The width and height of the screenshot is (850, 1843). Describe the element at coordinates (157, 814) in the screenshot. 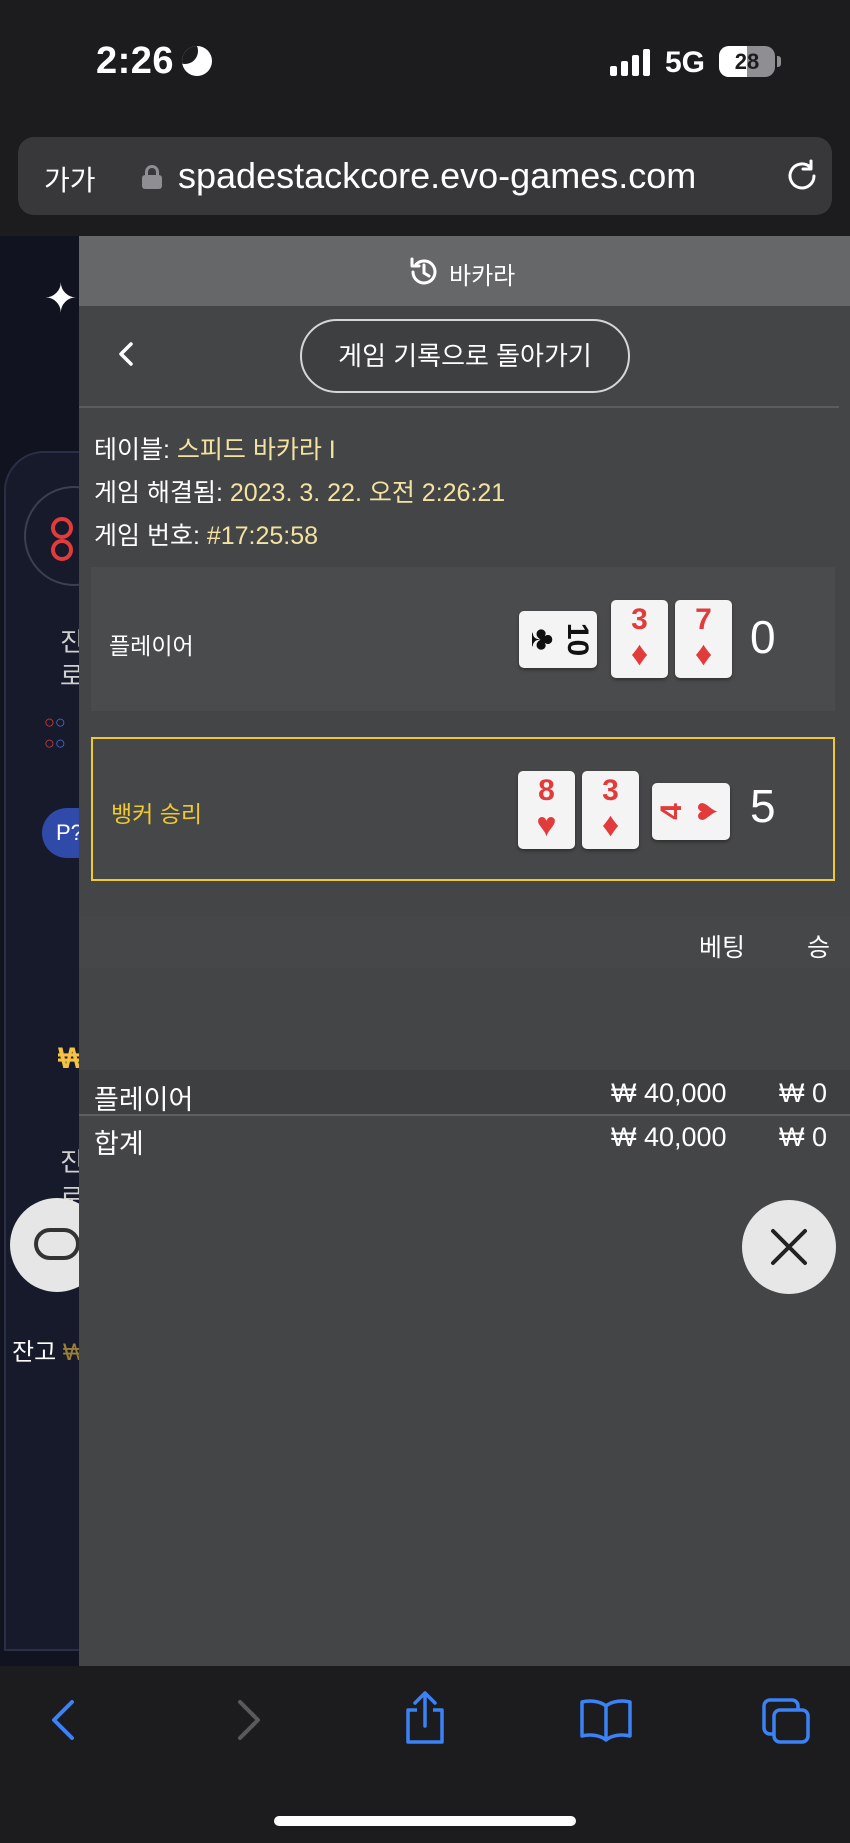

I see `banker-hand-label: 뱅커 승리` at that location.